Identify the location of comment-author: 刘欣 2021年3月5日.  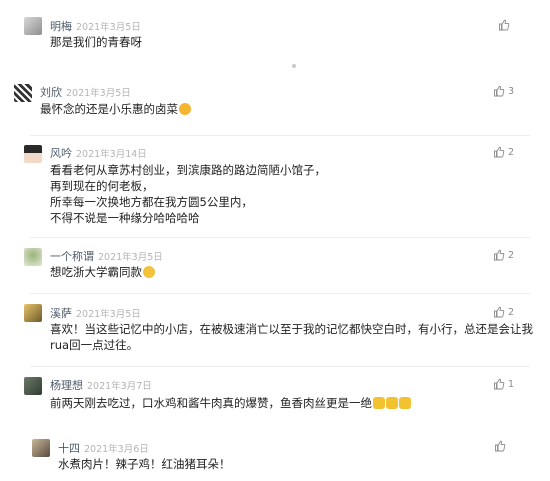
(85, 92).